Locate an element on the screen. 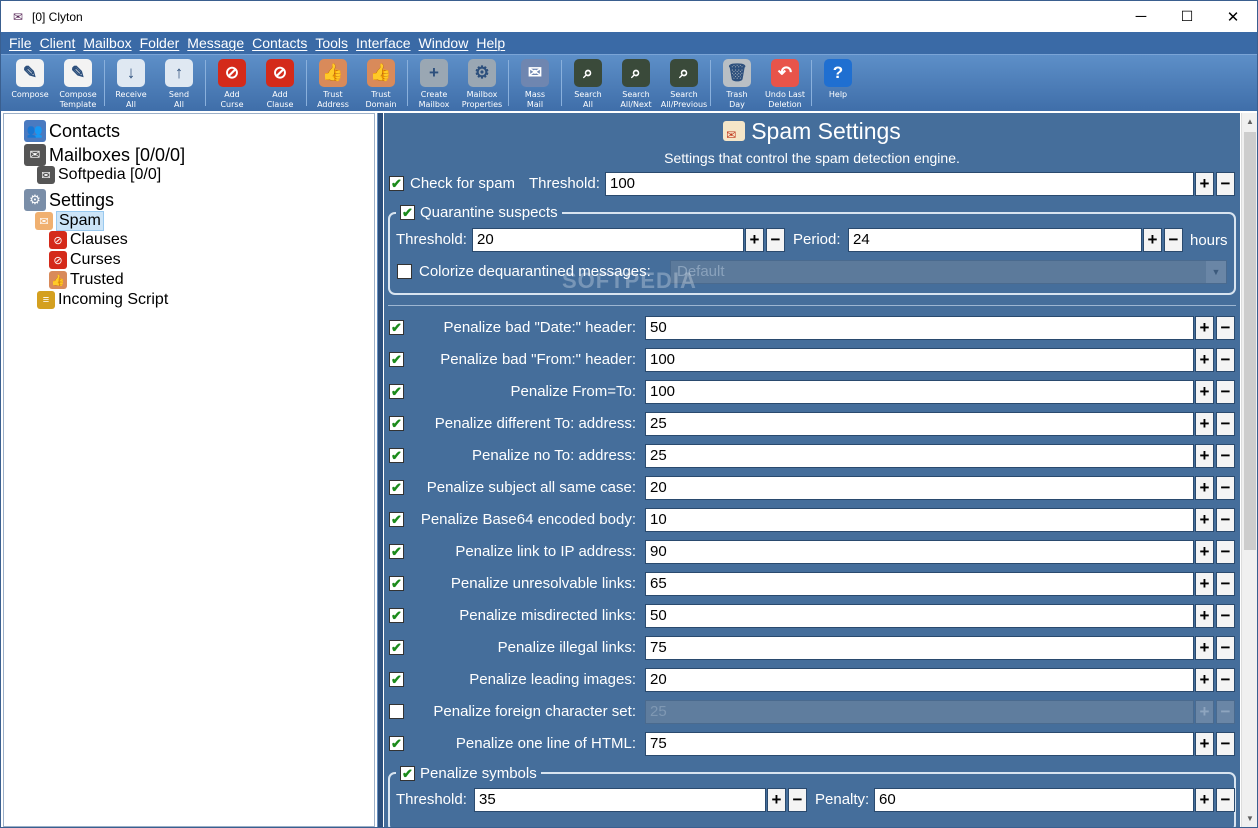  menu-file: File is located at coordinates (20, 43).